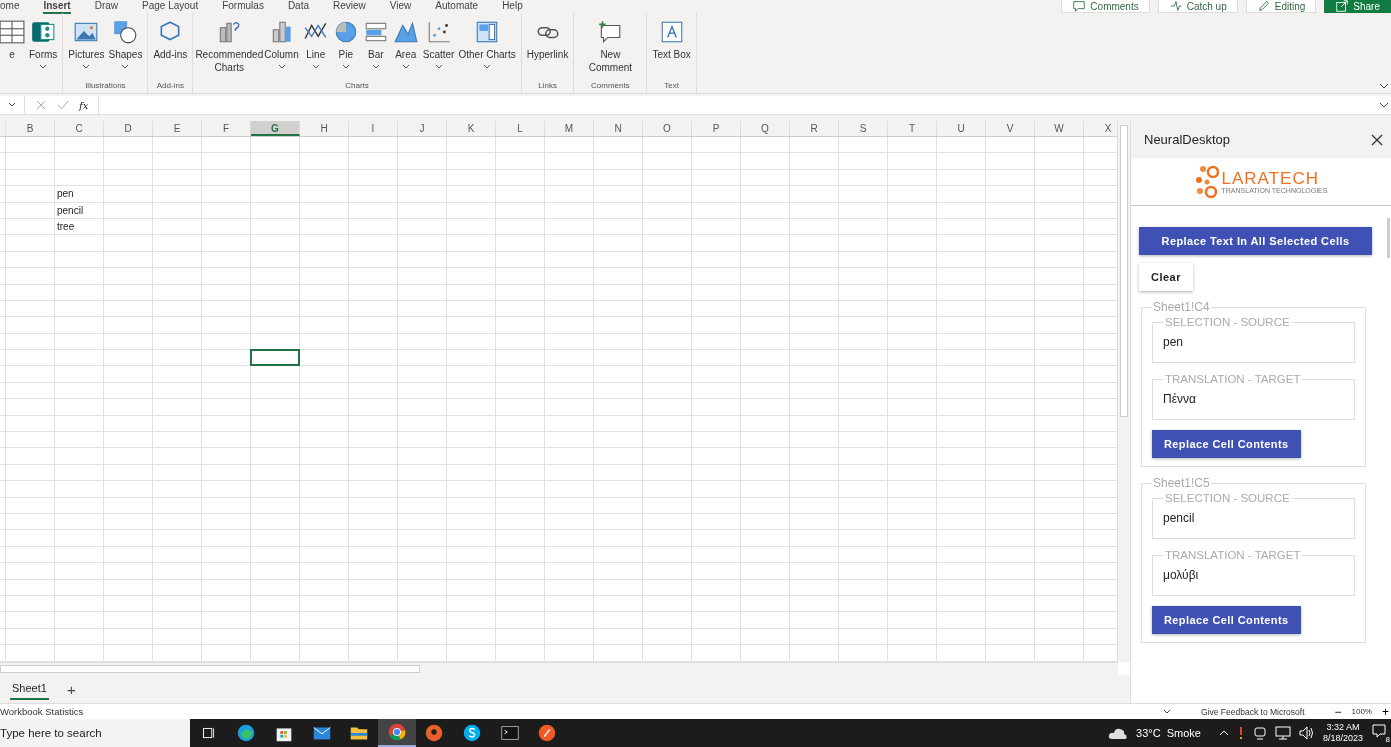  Describe the element at coordinates (716, 128) in the screenshot. I see `grid-heading: P` at that location.